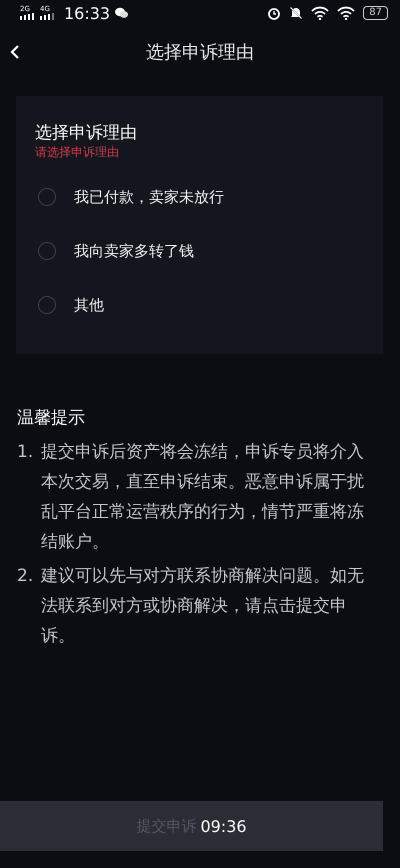 This screenshot has width=400, height=868. I want to click on section-title: 选择申诉理由, so click(86, 133).